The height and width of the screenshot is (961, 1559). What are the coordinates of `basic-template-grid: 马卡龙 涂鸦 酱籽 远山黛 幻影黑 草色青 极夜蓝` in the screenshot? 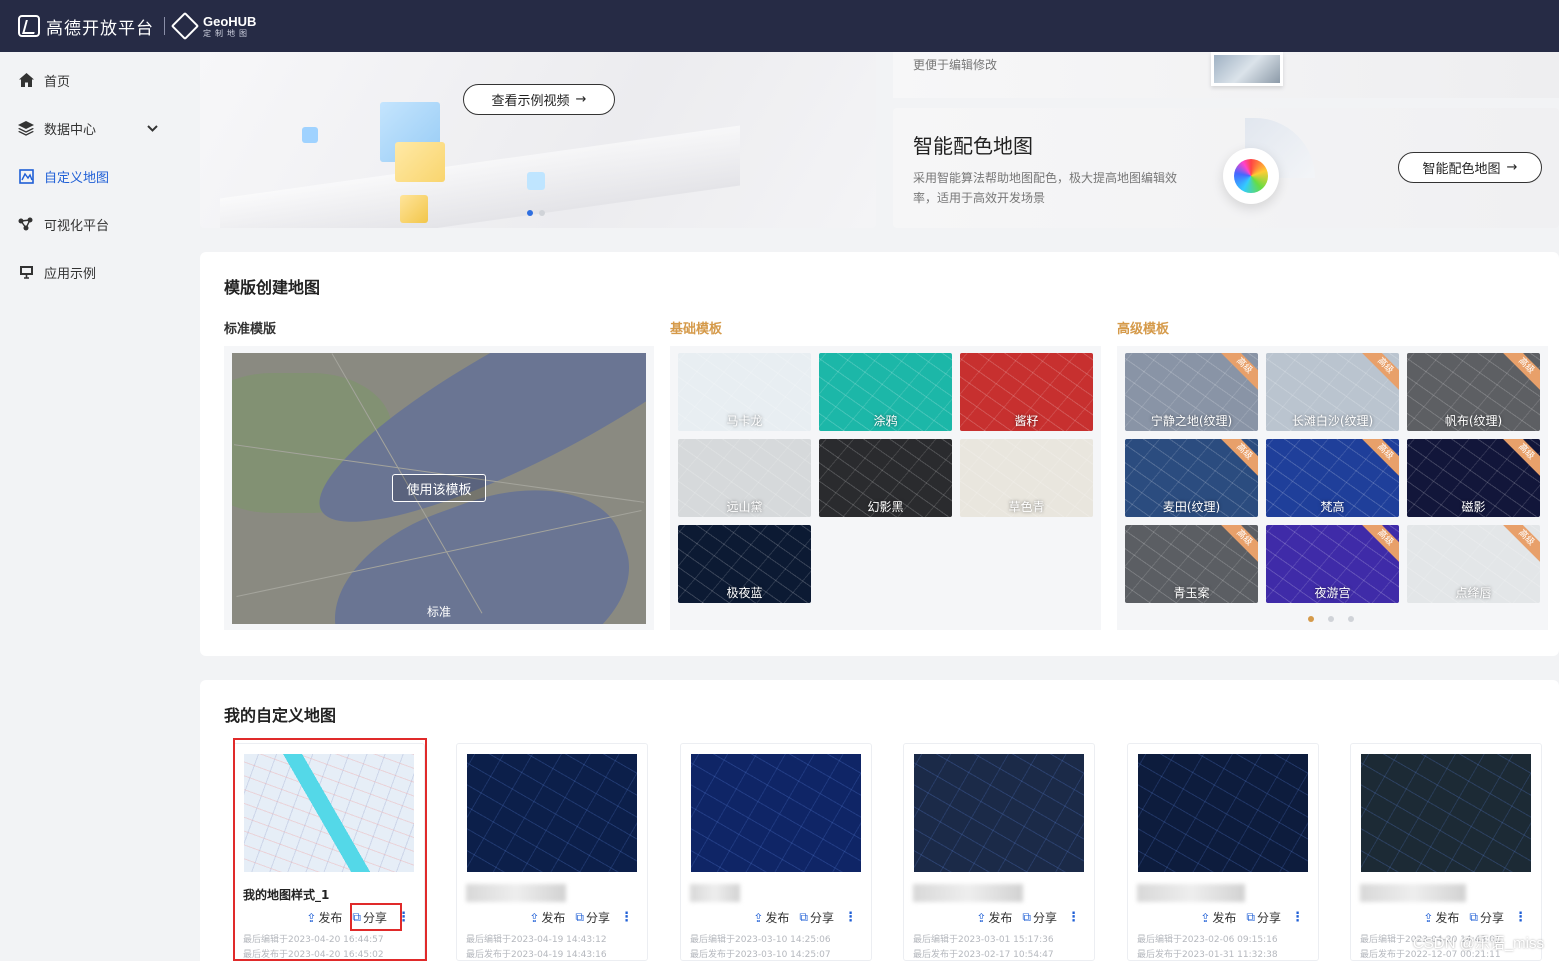 It's located at (885, 488).